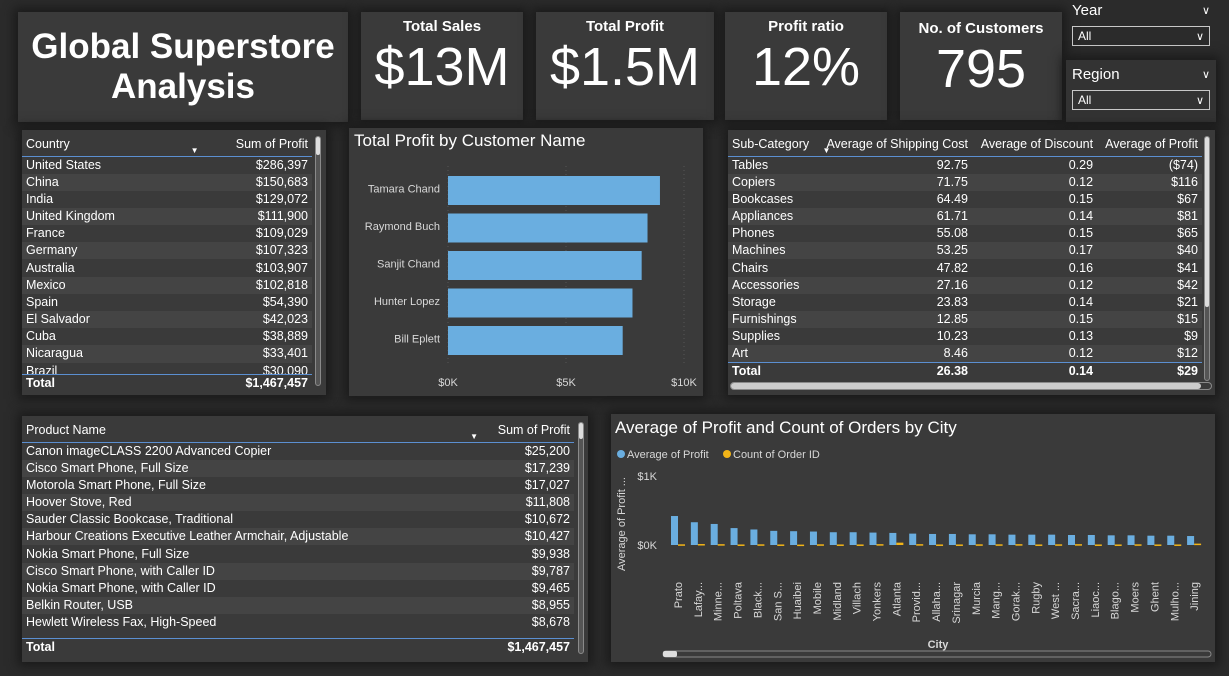 This screenshot has width=1229, height=676. Describe the element at coordinates (965, 233) in the screenshot. I see `table-row: Phones 55.08 0.15 $65` at that location.